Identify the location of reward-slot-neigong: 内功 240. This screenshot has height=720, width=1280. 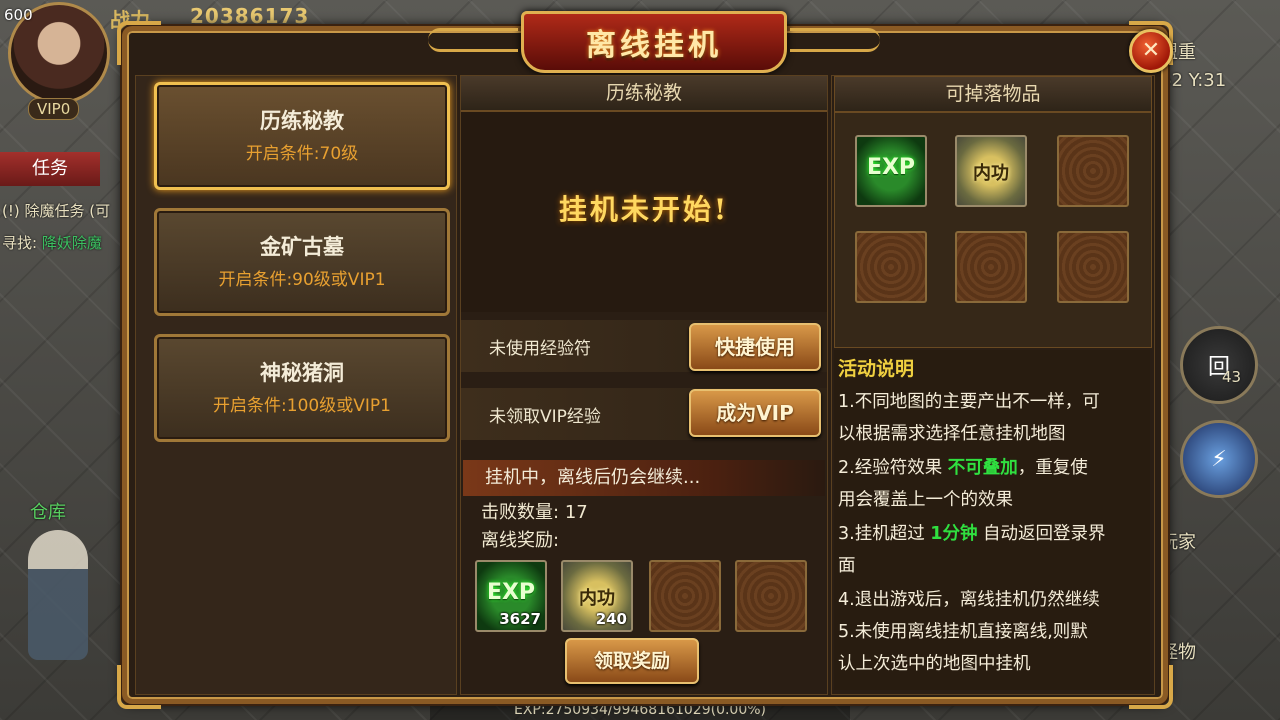
(597, 596).